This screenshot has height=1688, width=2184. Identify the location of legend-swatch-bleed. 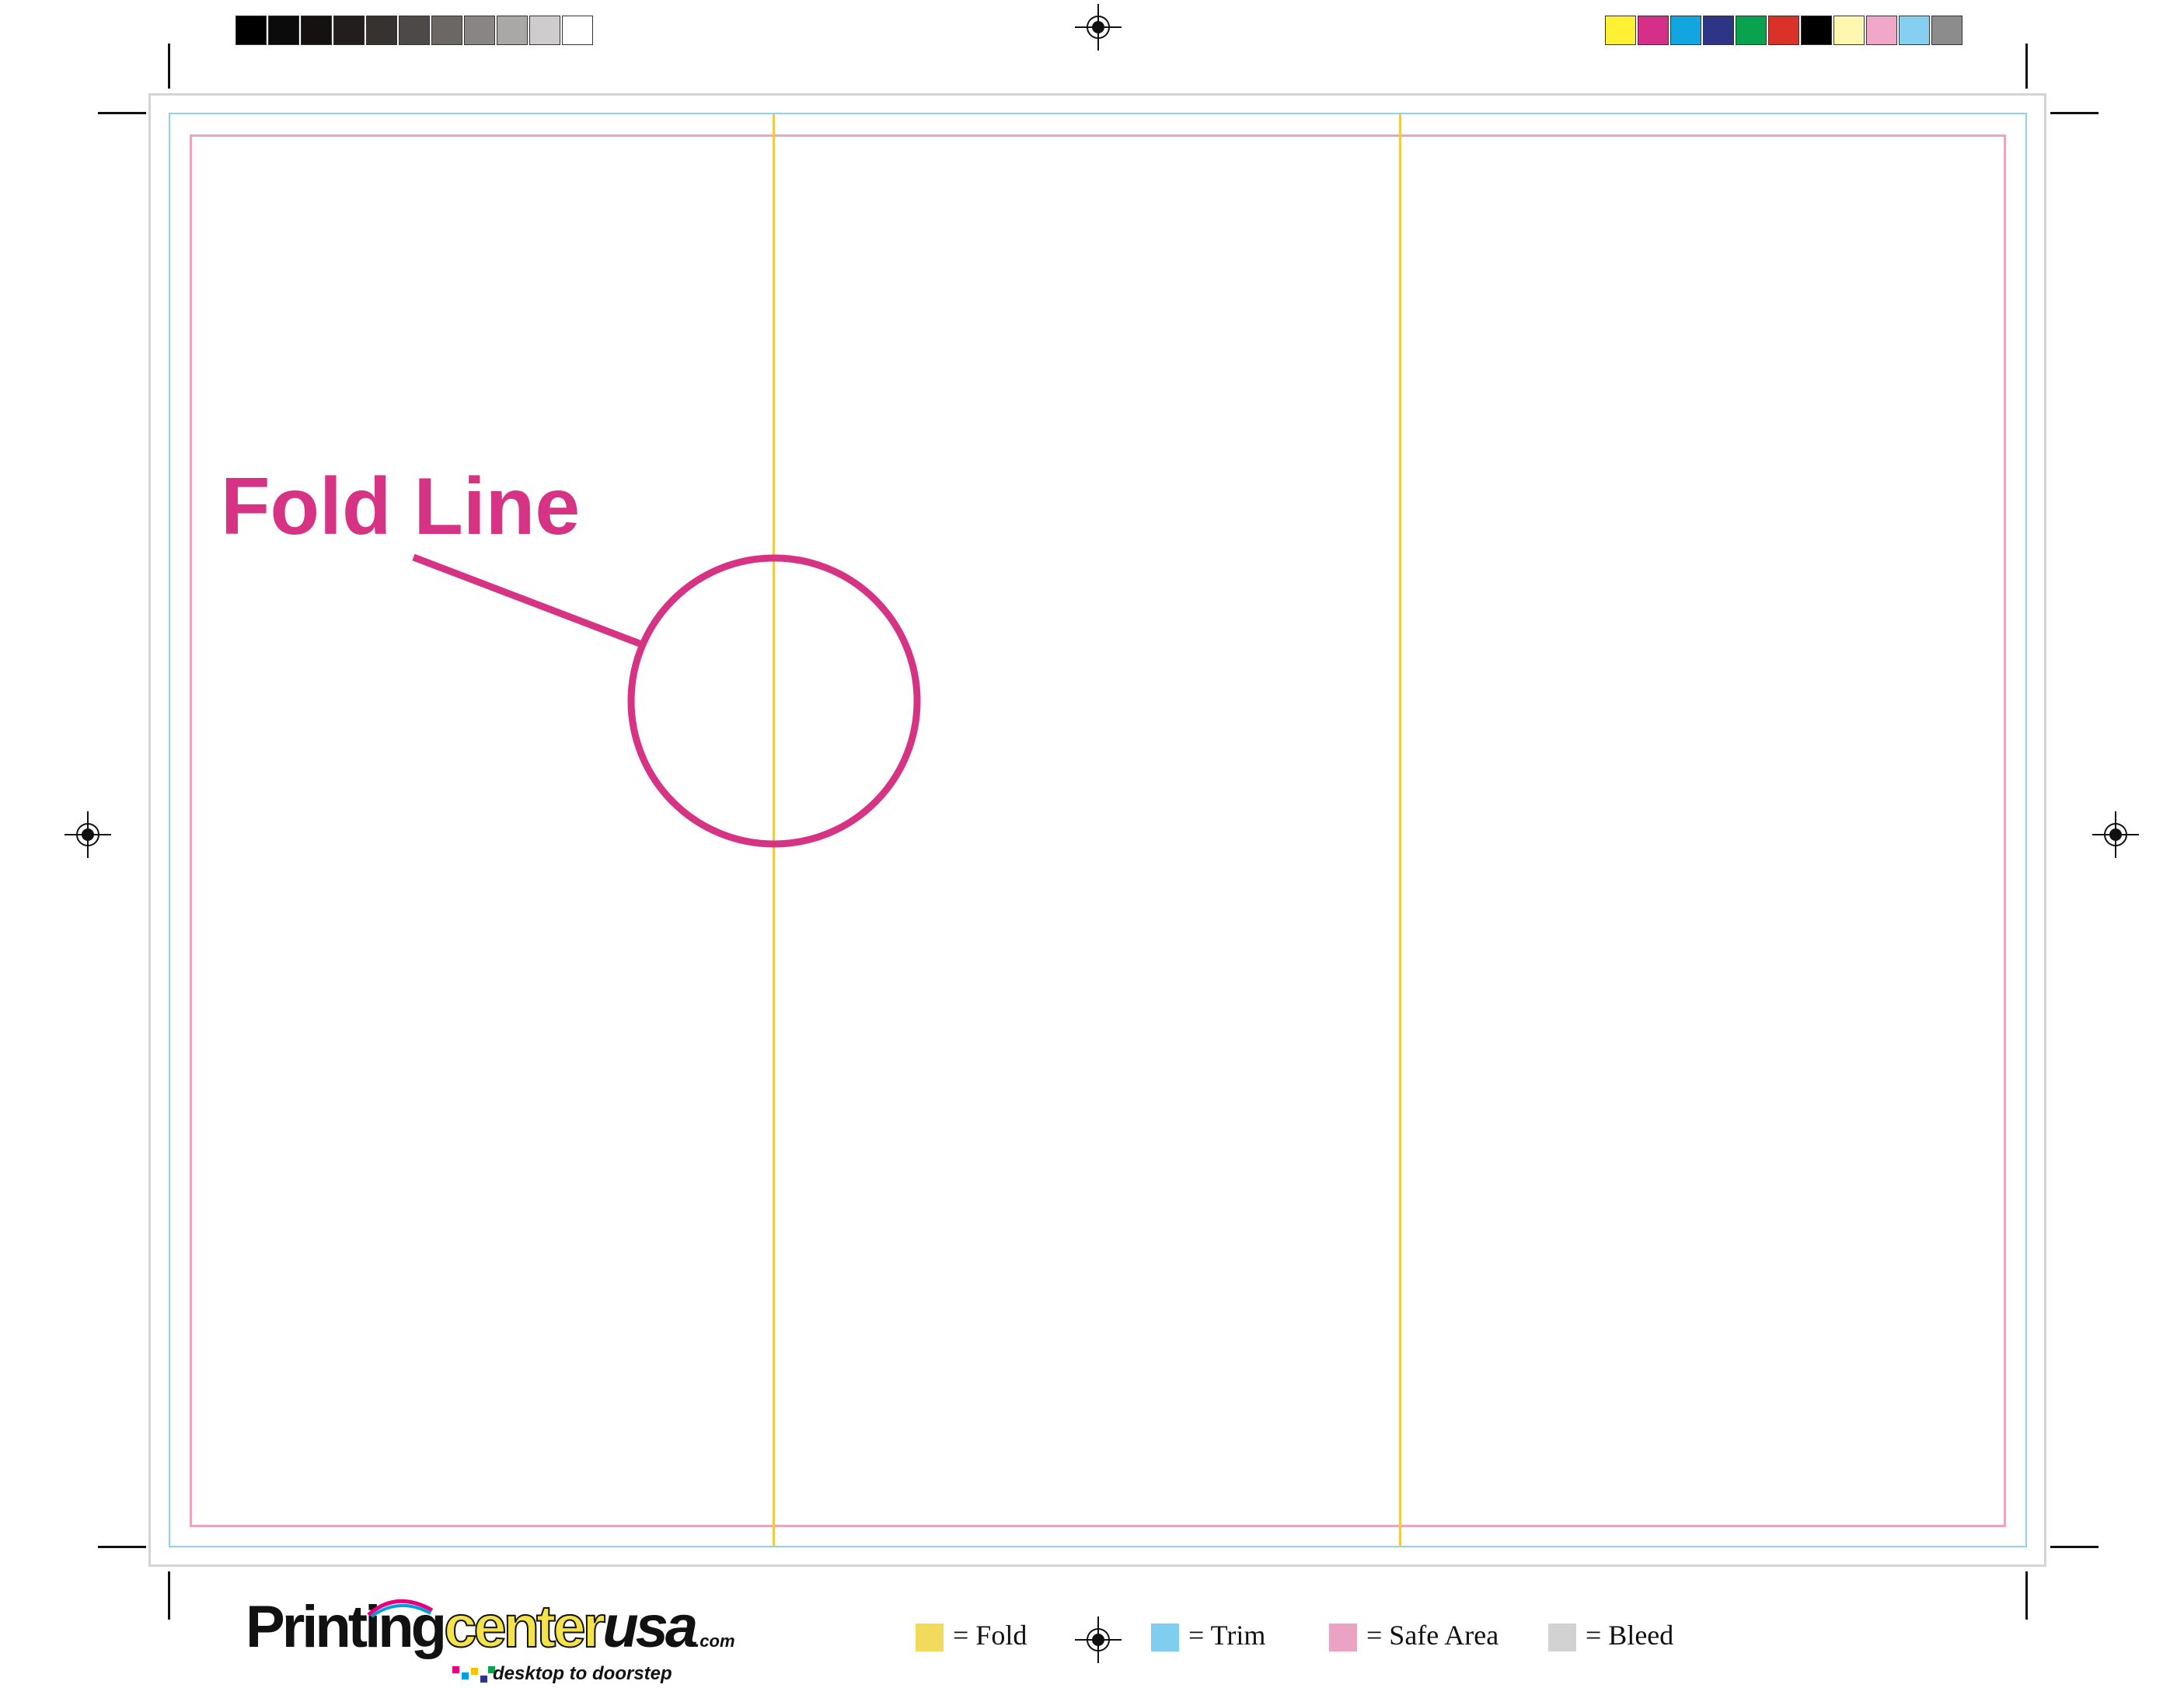
(1562, 1637).